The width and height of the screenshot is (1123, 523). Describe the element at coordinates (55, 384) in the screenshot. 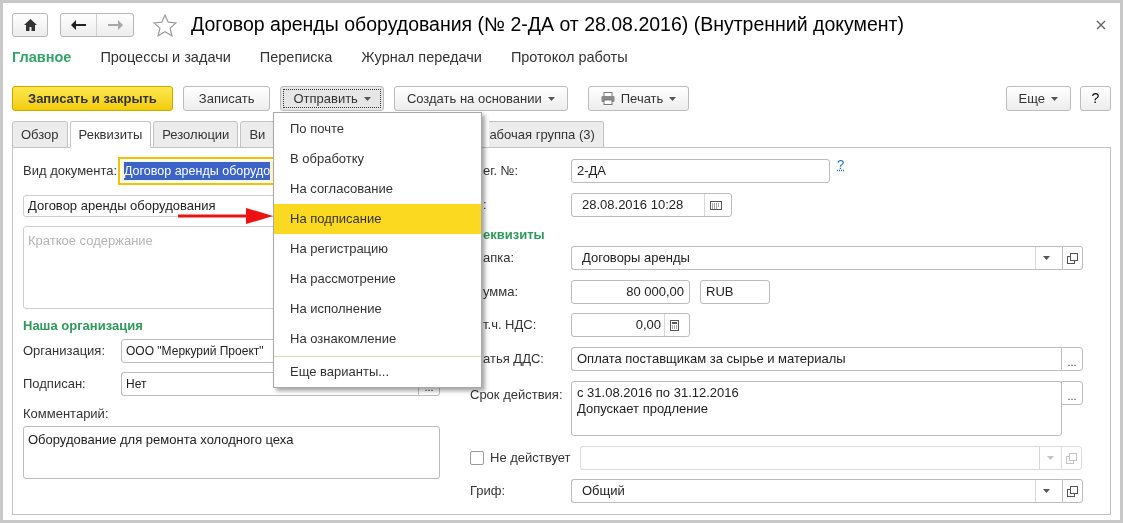

I see `field-label: Подписан:` at that location.